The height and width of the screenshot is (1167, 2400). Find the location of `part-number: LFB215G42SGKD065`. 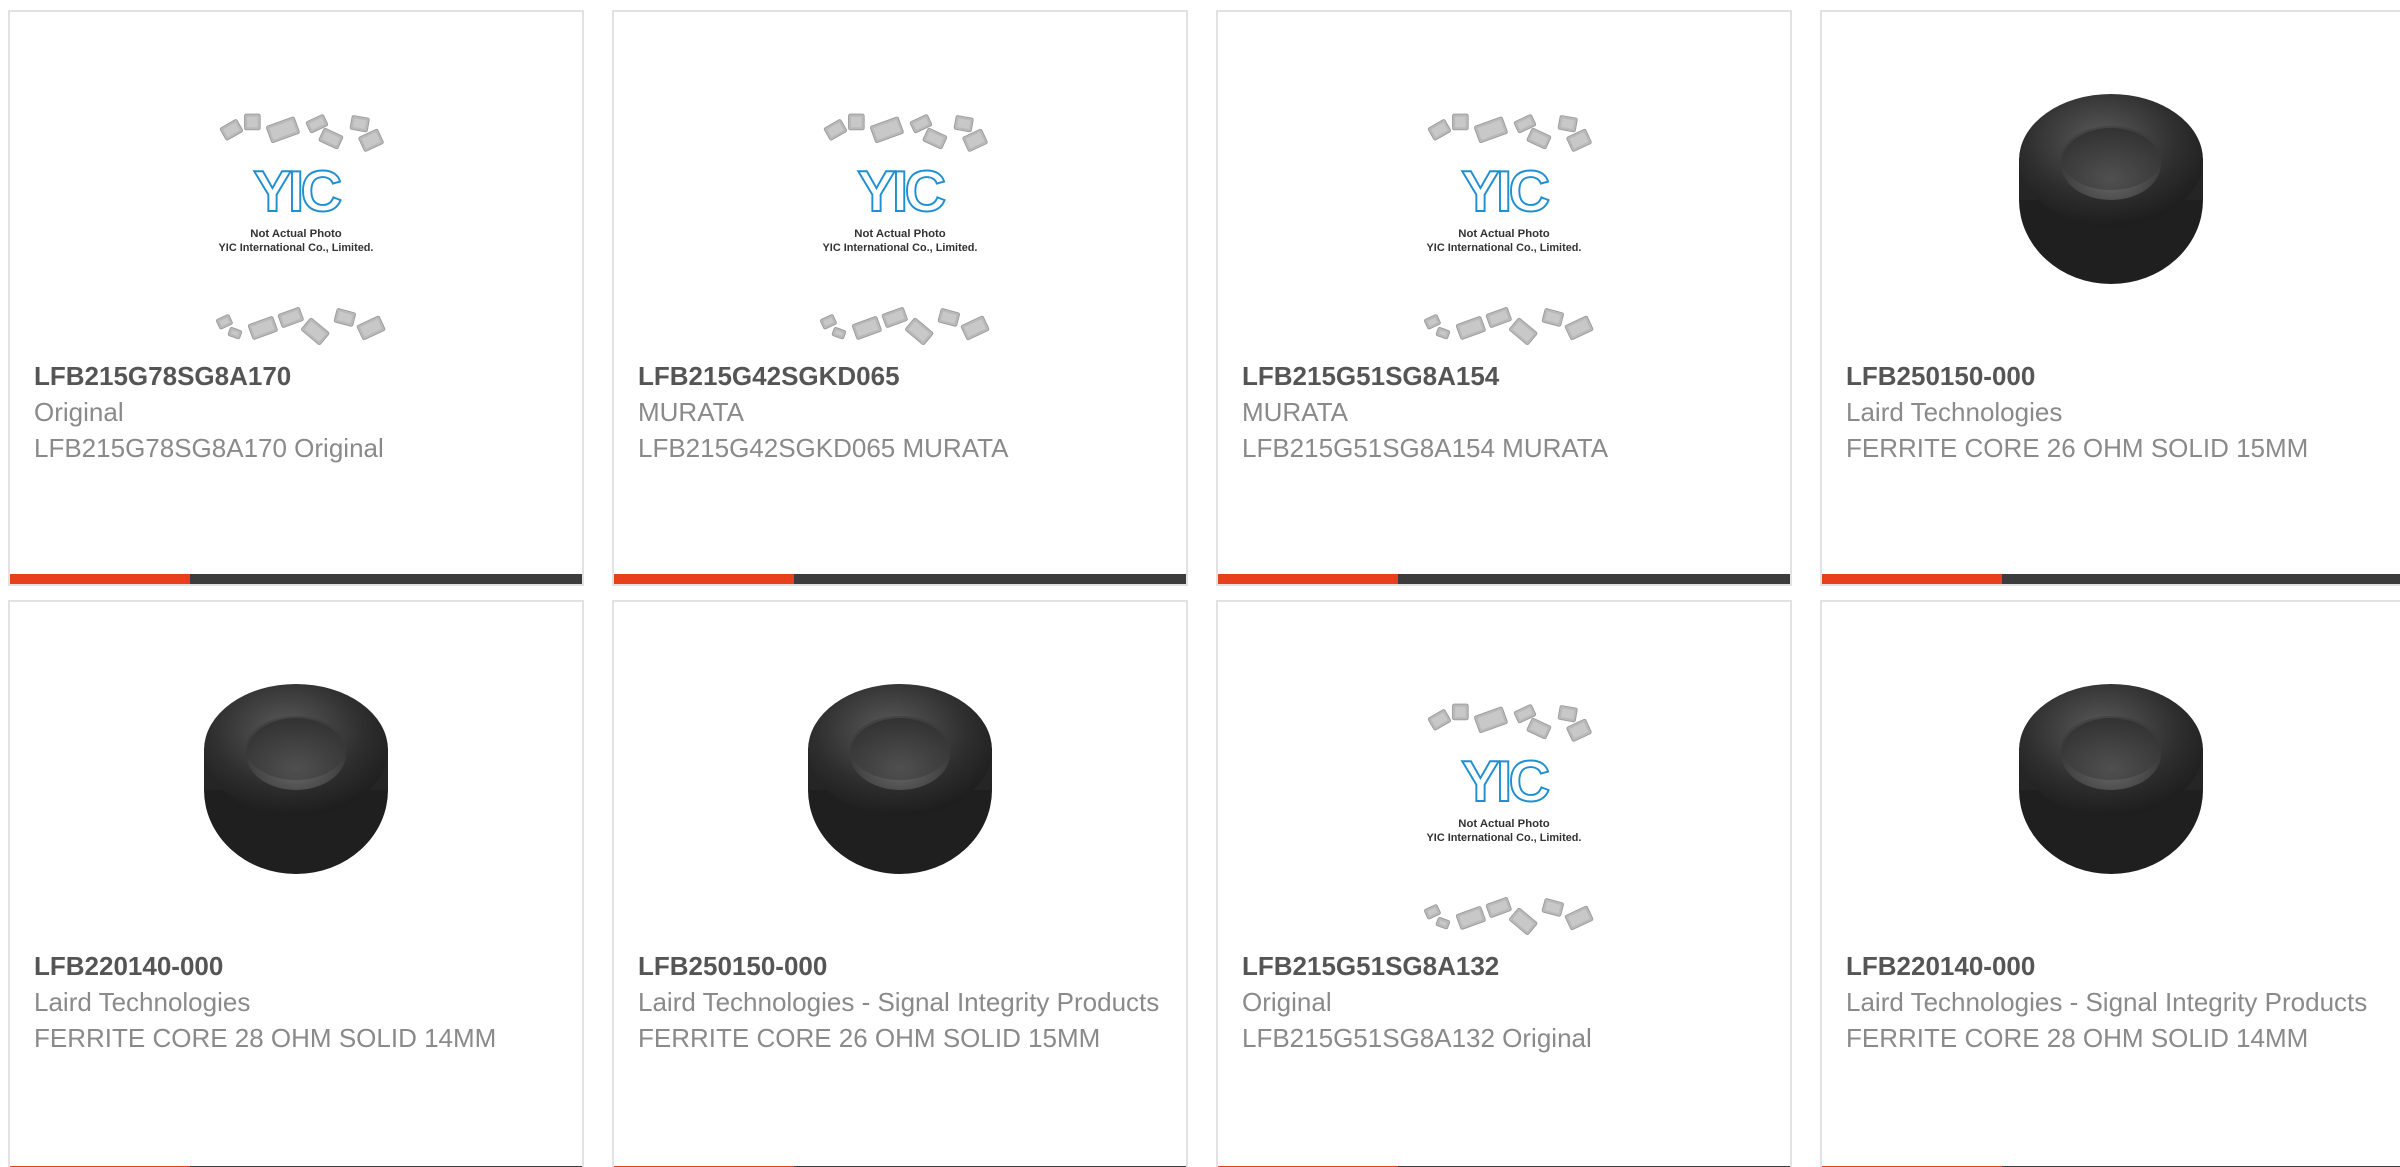

part-number: LFB215G42SGKD065 is located at coordinates (900, 376).